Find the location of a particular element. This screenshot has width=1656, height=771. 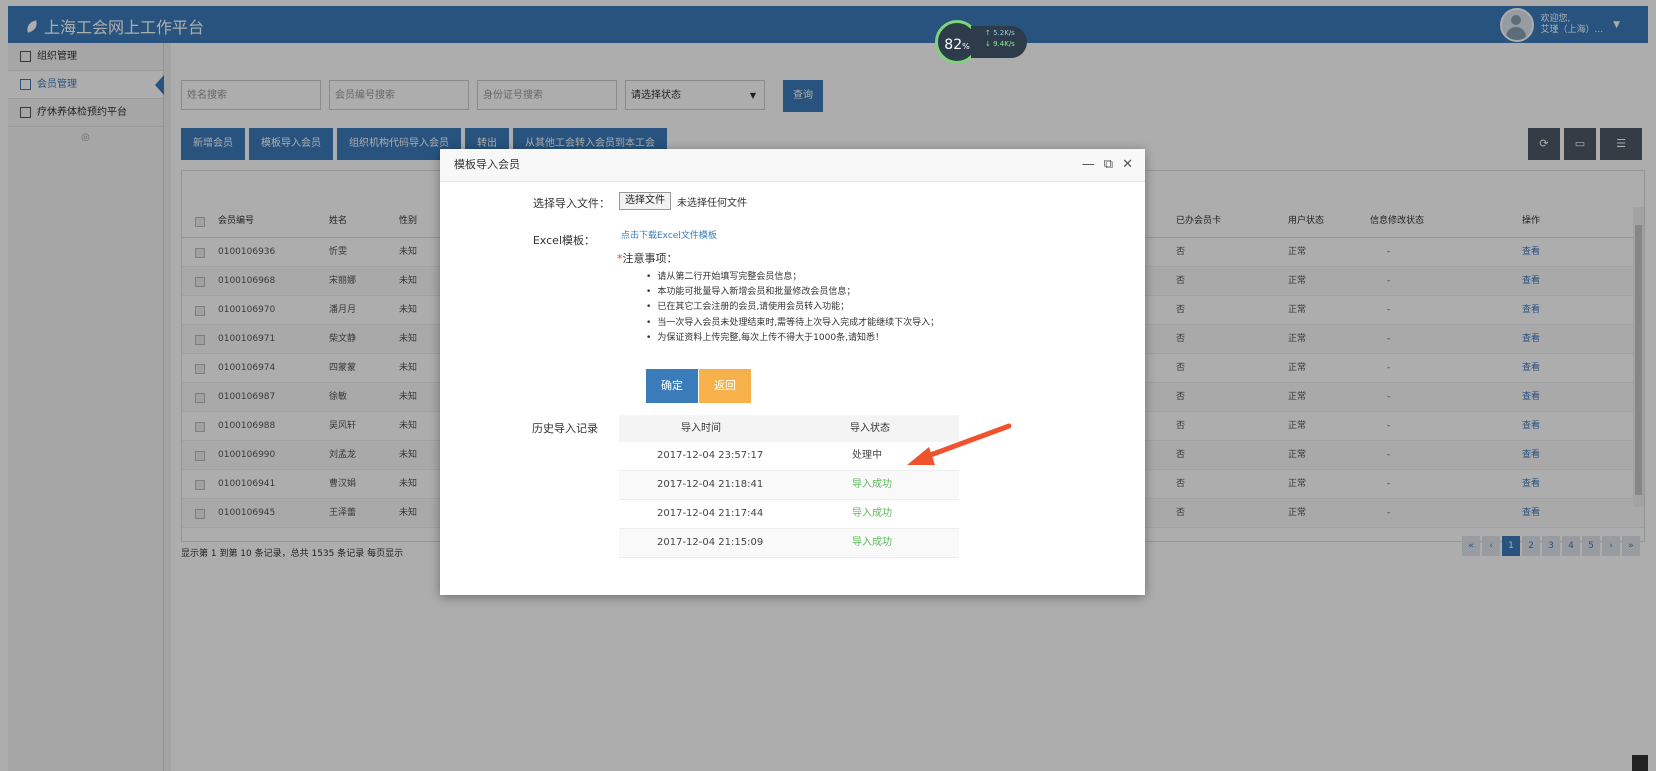

speed-pill: ↑ 5.2K/s ↓ 9.4K/s is located at coordinates (999, 42).